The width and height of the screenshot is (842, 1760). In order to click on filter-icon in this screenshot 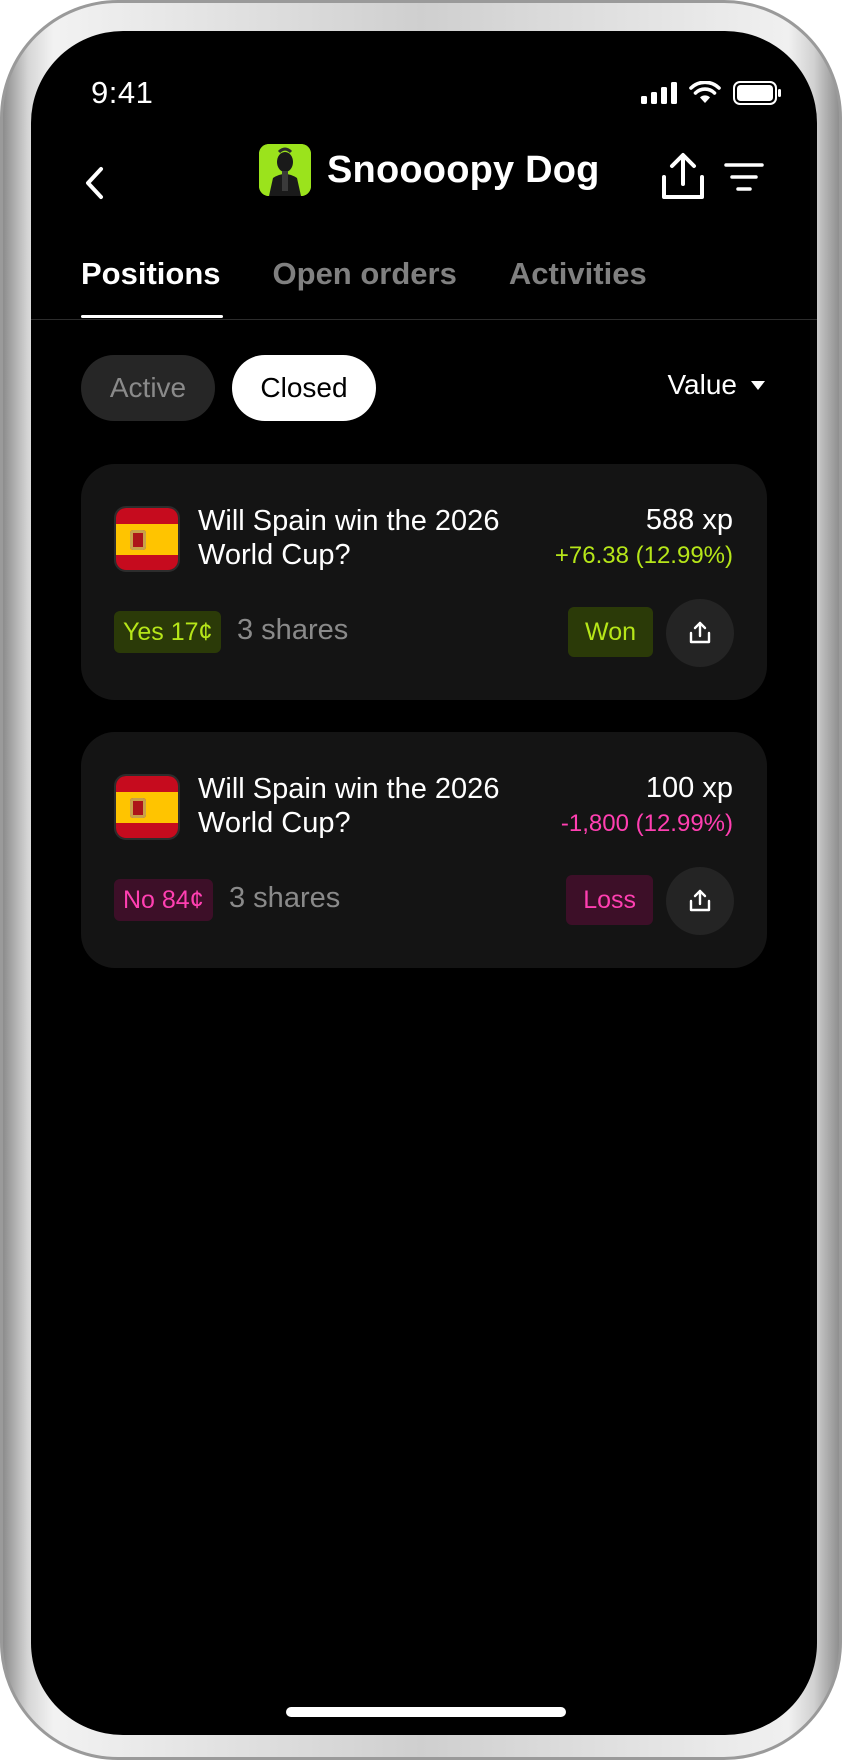, I will do `click(744, 177)`.